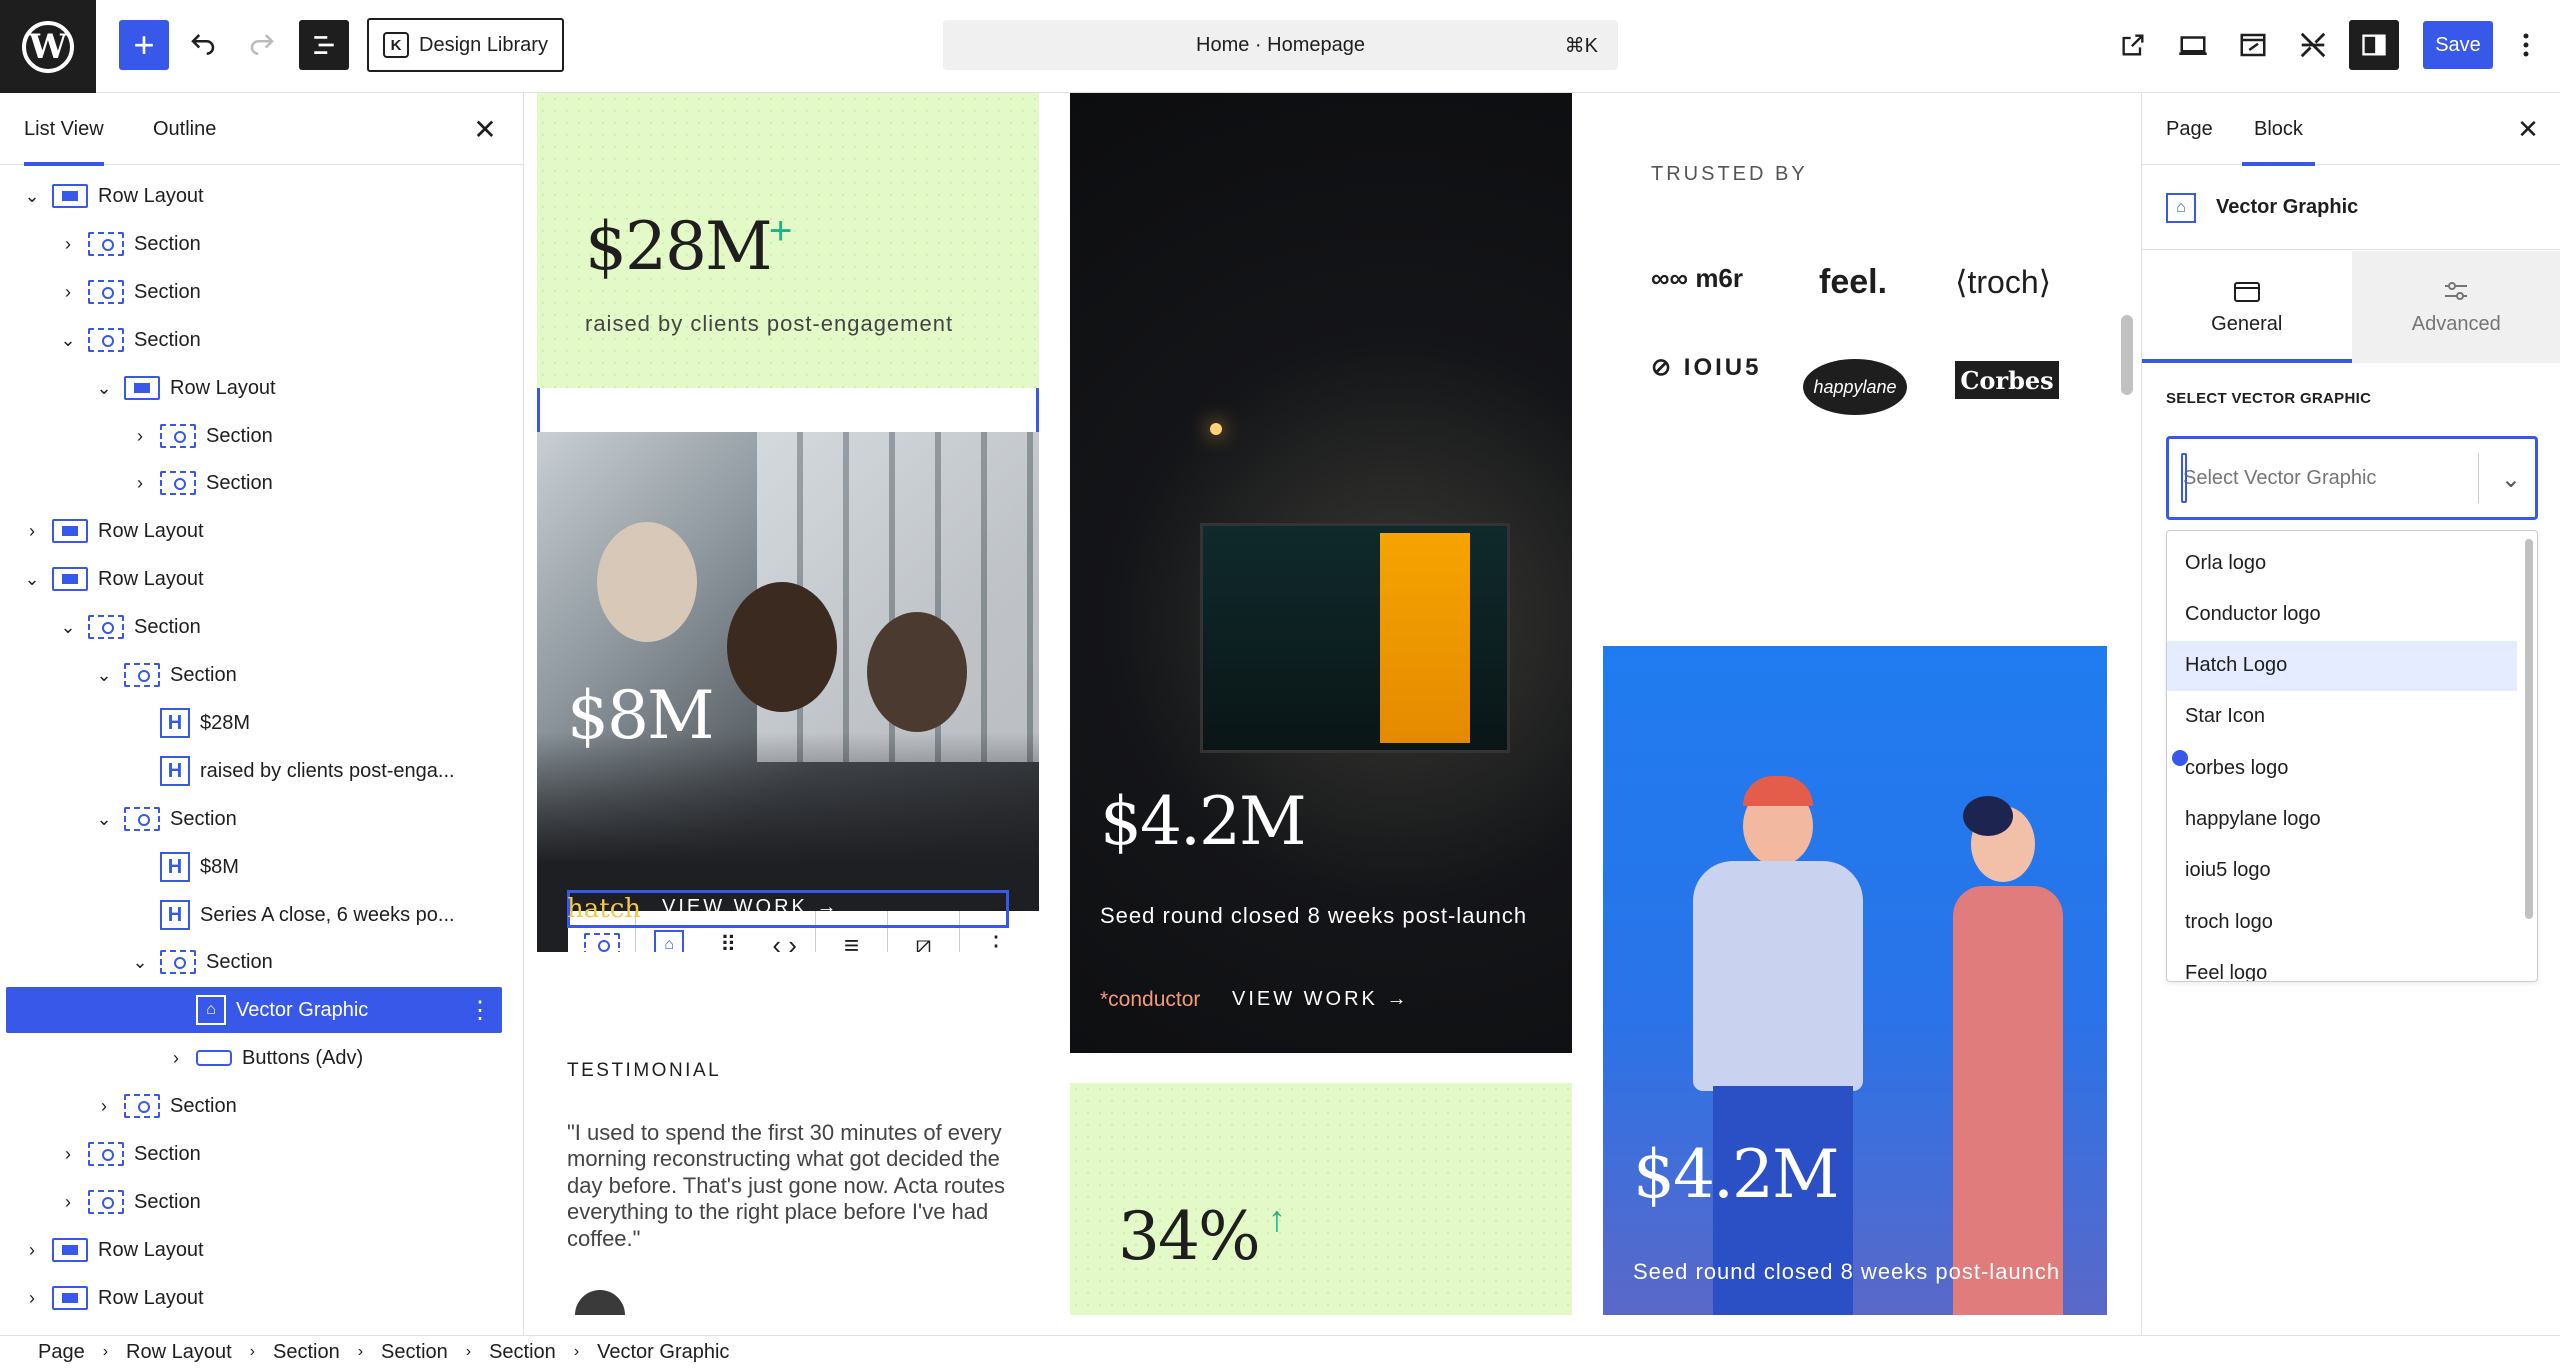 The height and width of the screenshot is (1368, 2560). Describe the element at coordinates (663, 1352) in the screenshot. I see `breadcrumb-item: Vector Graphic` at that location.